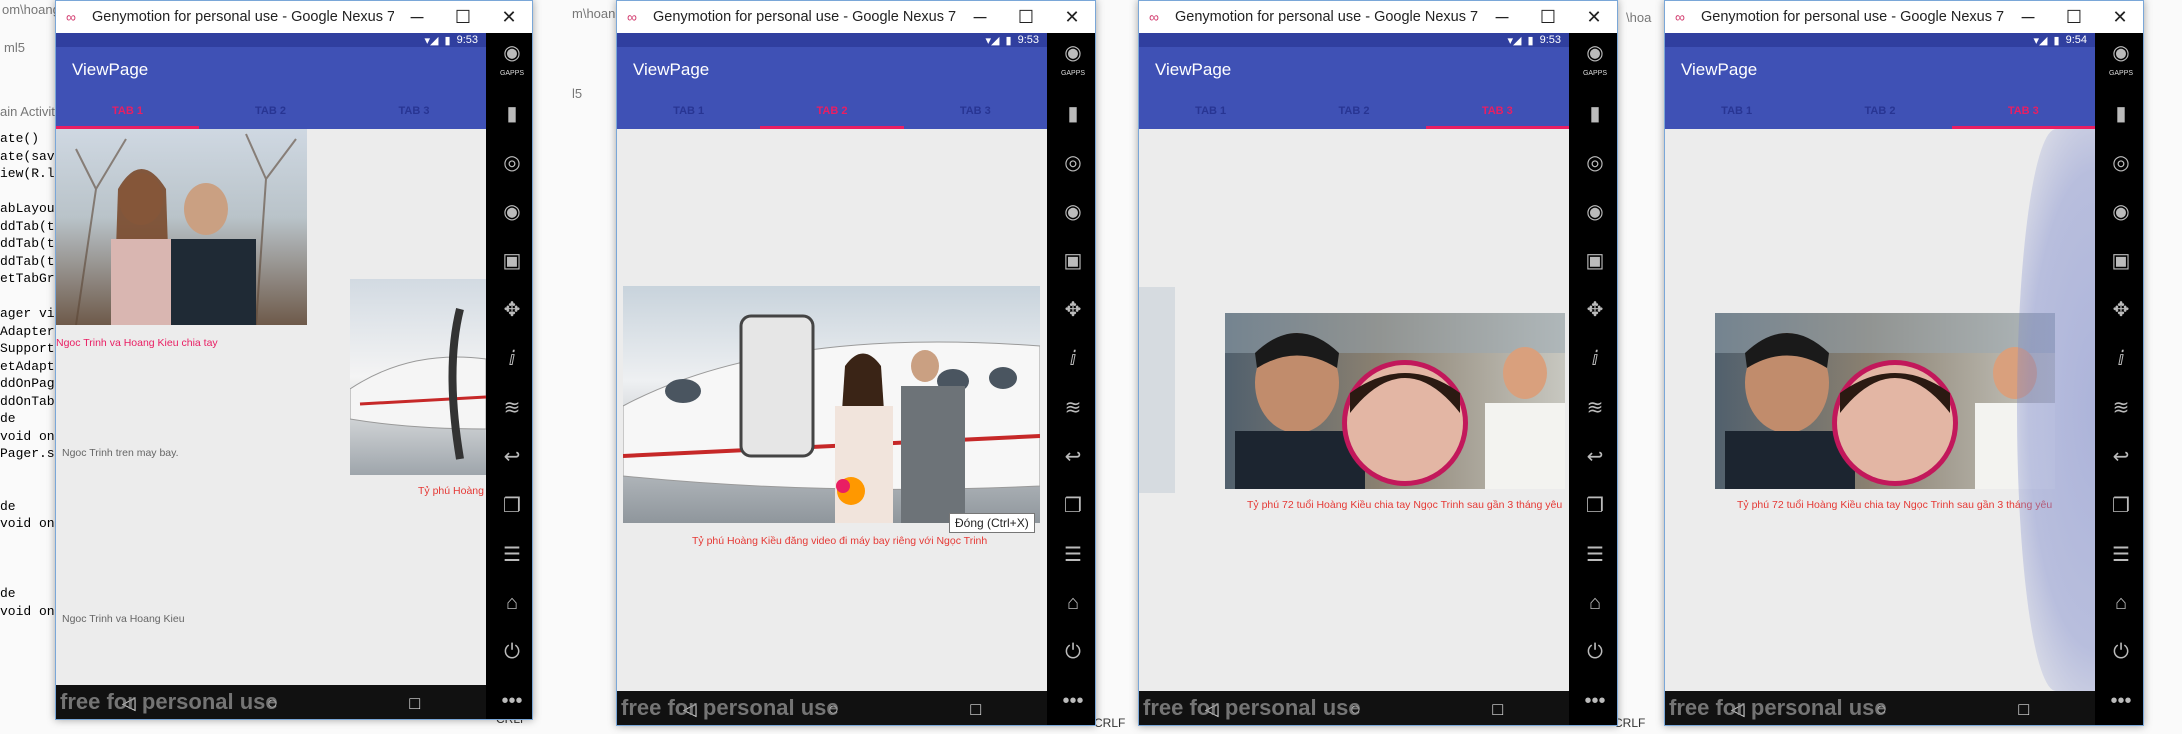 This screenshot has width=2182, height=734. Describe the element at coordinates (14, 47) in the screenshot. I see `ide-file-tab: ml5` at that location.